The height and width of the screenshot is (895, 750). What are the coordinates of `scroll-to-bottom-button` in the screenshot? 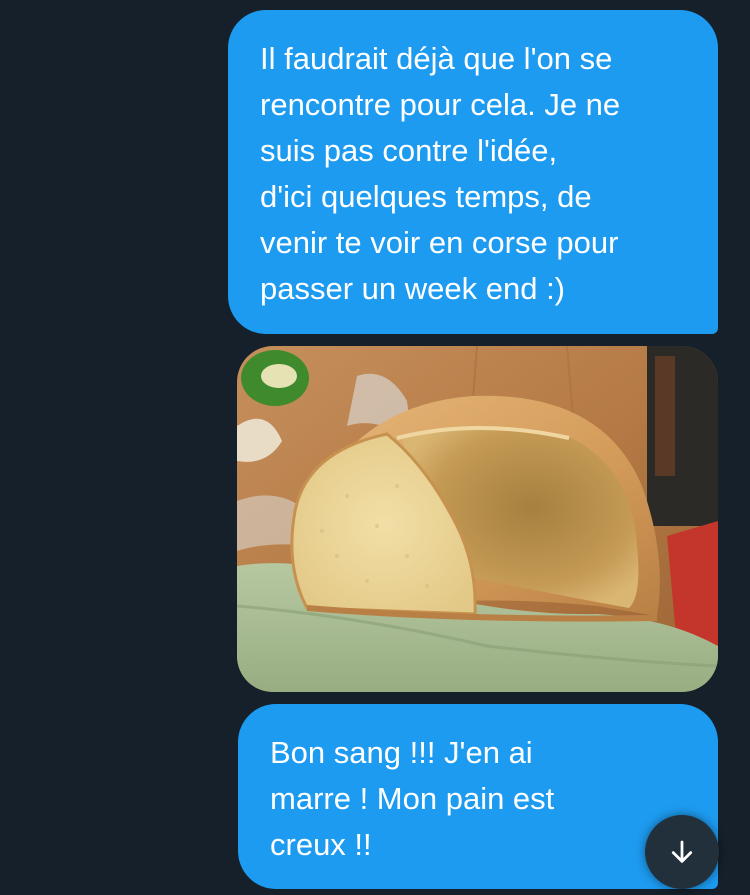 It's located at (682, 852).